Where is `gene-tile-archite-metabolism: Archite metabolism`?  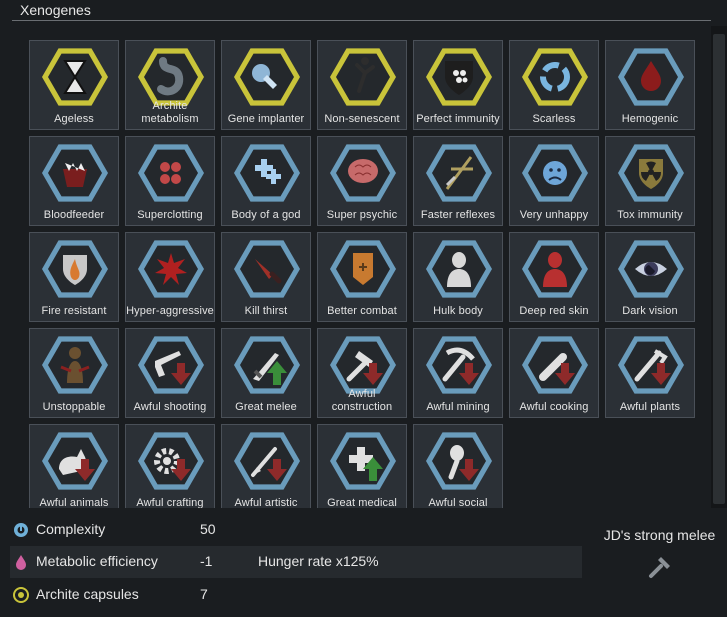
gene-tile-archite-metabolism: Archite metabolism is located at coordinates (170, 85).